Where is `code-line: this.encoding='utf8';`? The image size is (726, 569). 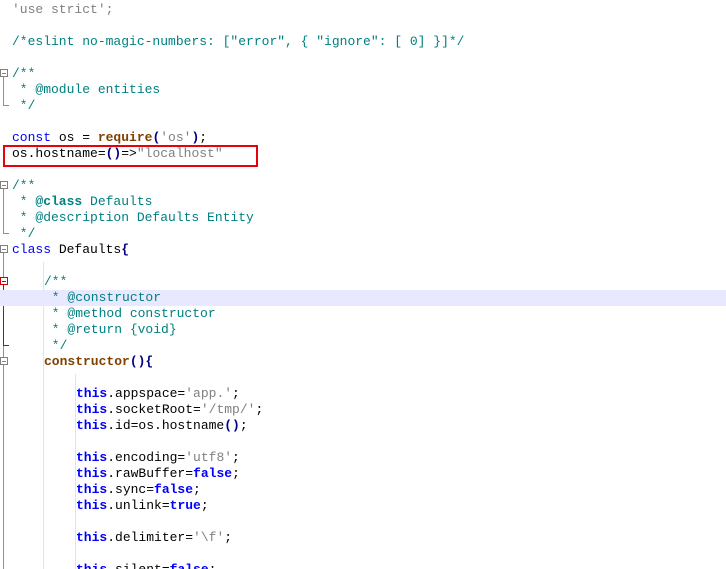
code-line: this.encoding='utf8'; is located at coordinates (363, 458).